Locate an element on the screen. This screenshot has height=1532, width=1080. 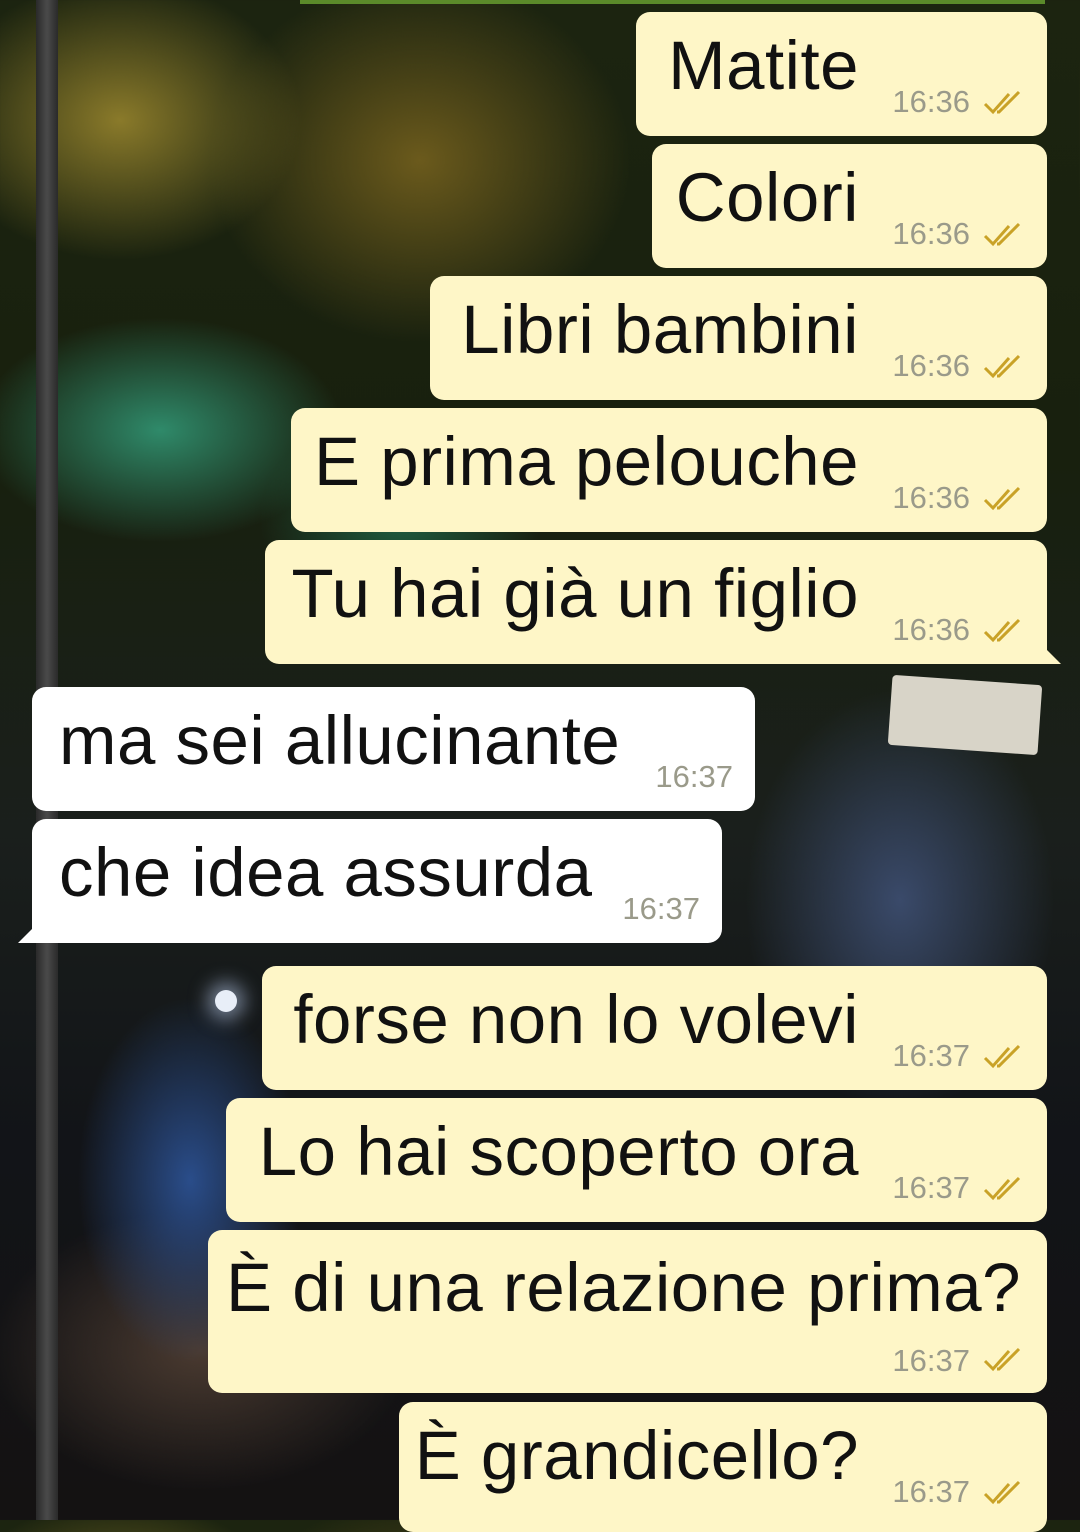
message-bubble-outgoing: Tu hai già un figlio 16:36 is located at coordinates (663, 602).